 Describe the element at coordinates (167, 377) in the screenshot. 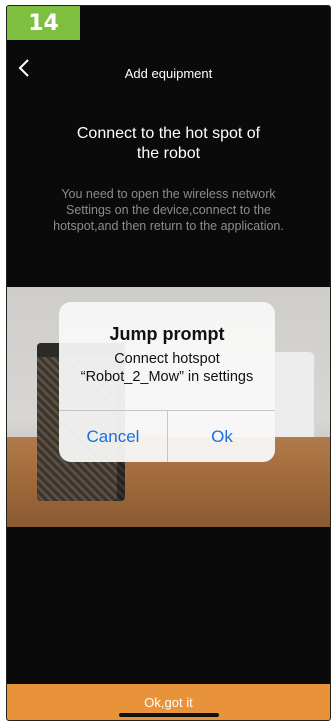

I see `dialog-message-line: “Robot_2_Mow” in settings` at that location.